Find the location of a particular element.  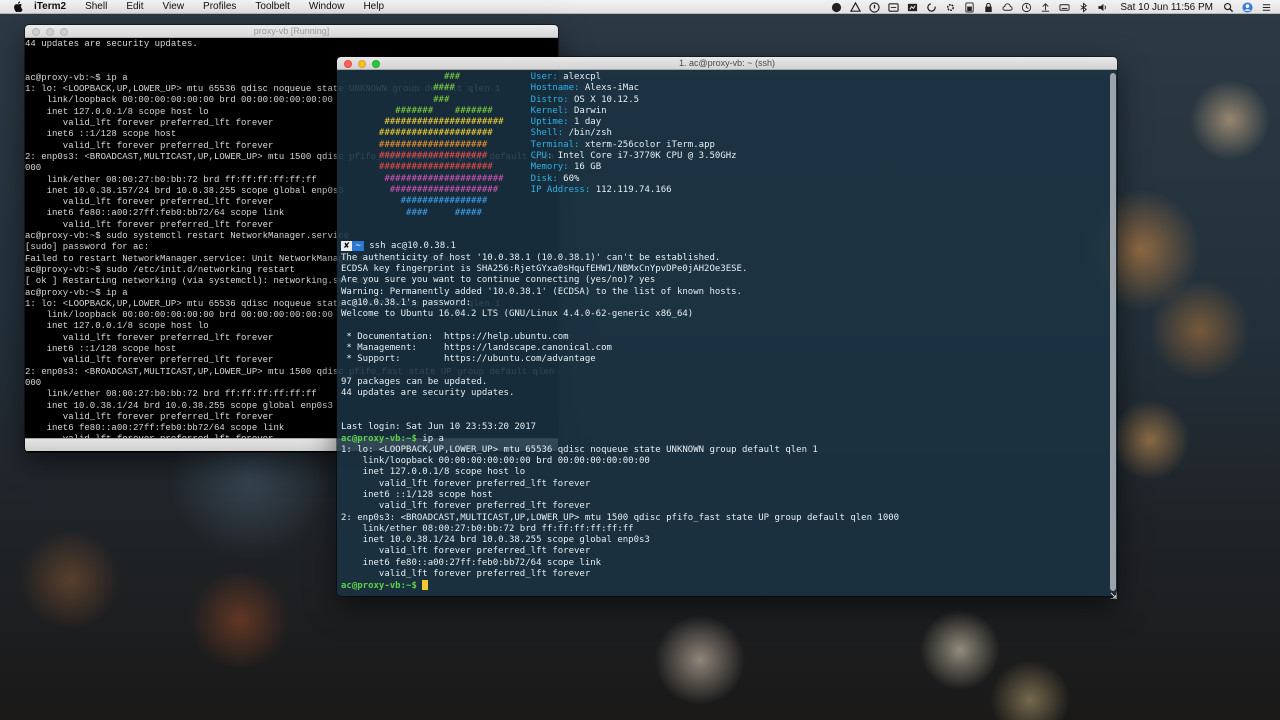

neofetch-row: ###################### Uptime: 1 day is located at coordinates (729, 122).